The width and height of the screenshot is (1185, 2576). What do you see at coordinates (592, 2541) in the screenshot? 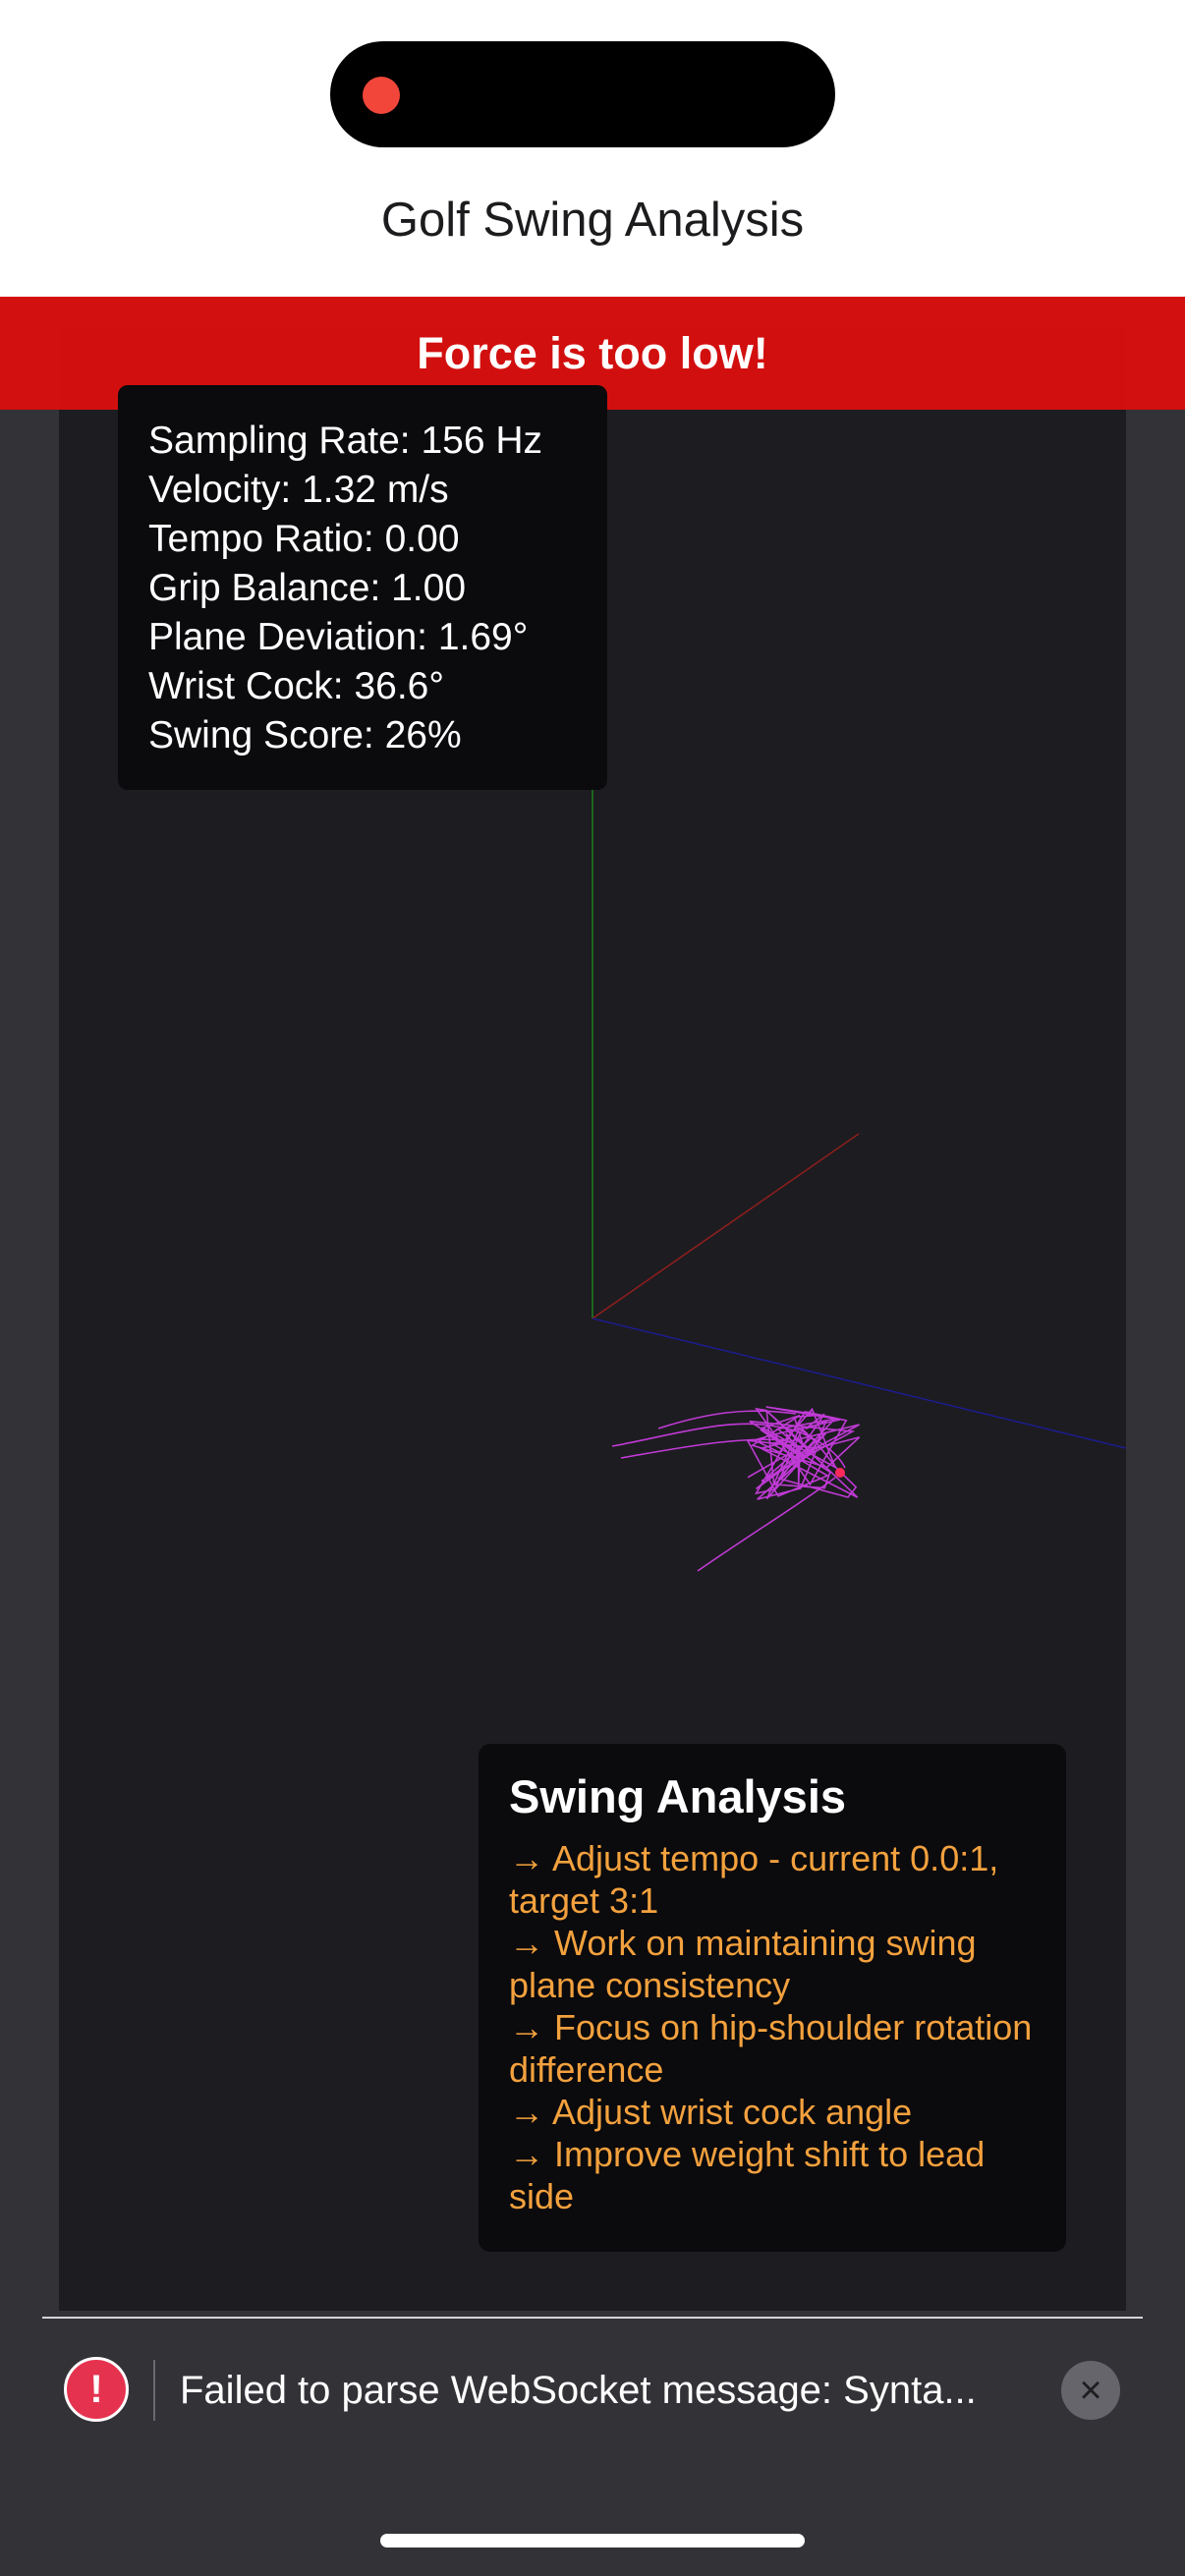
I see `home-indicator` at bounding box center [592, 2541].